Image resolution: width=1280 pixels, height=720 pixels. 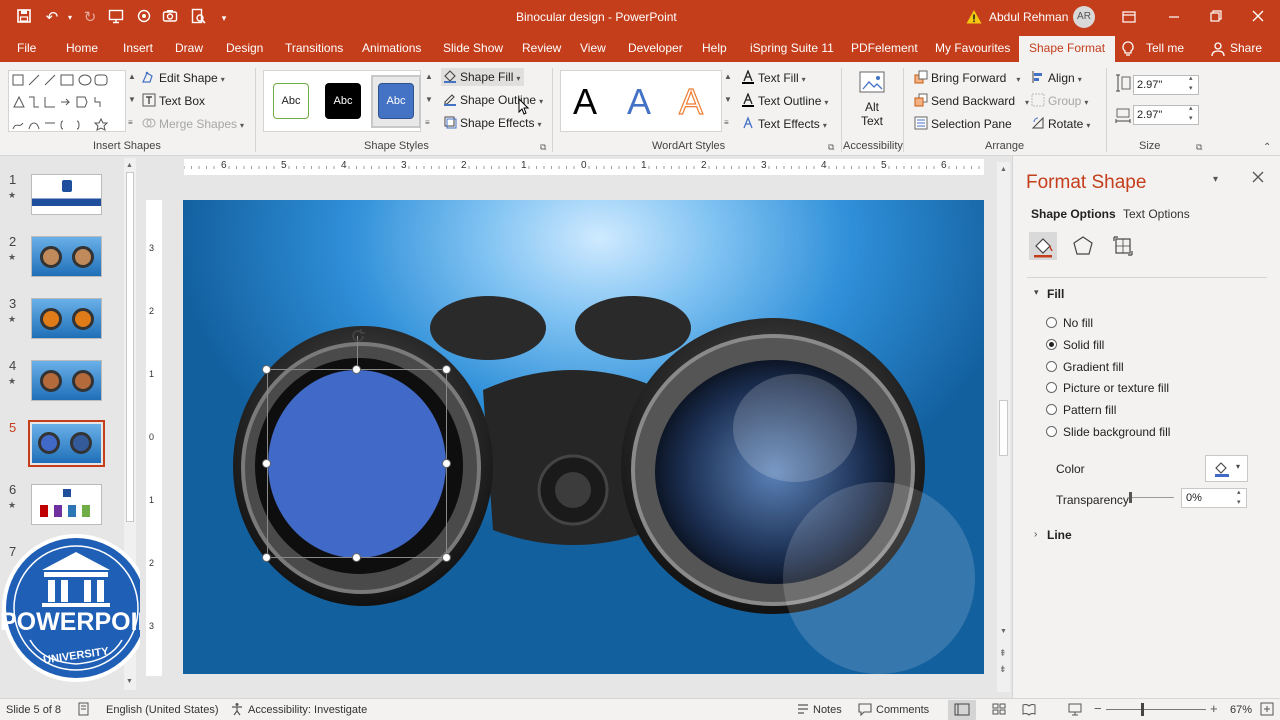 I want to click on accessibility-status: Accessibility: Investigate, so click(x=307, y=710).